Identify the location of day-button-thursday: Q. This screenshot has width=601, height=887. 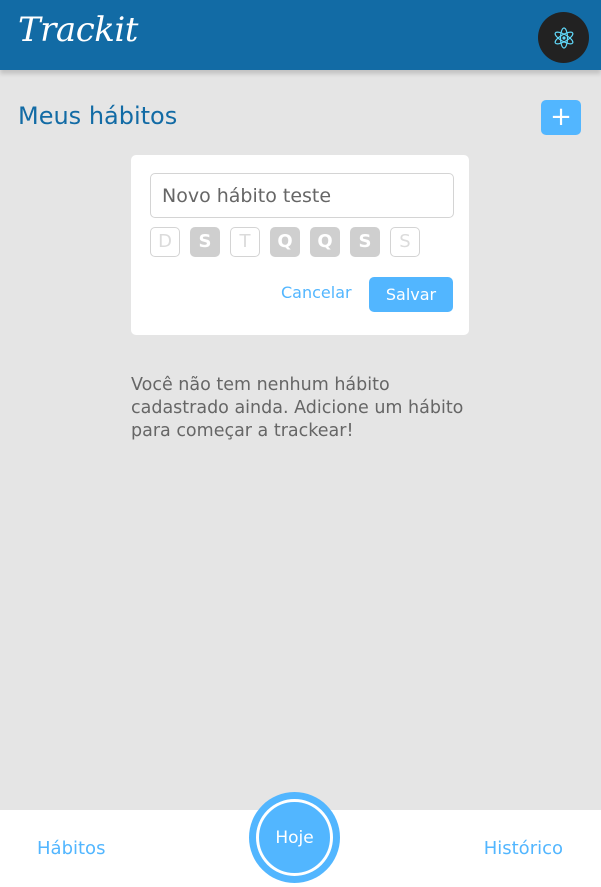
(325, 242).